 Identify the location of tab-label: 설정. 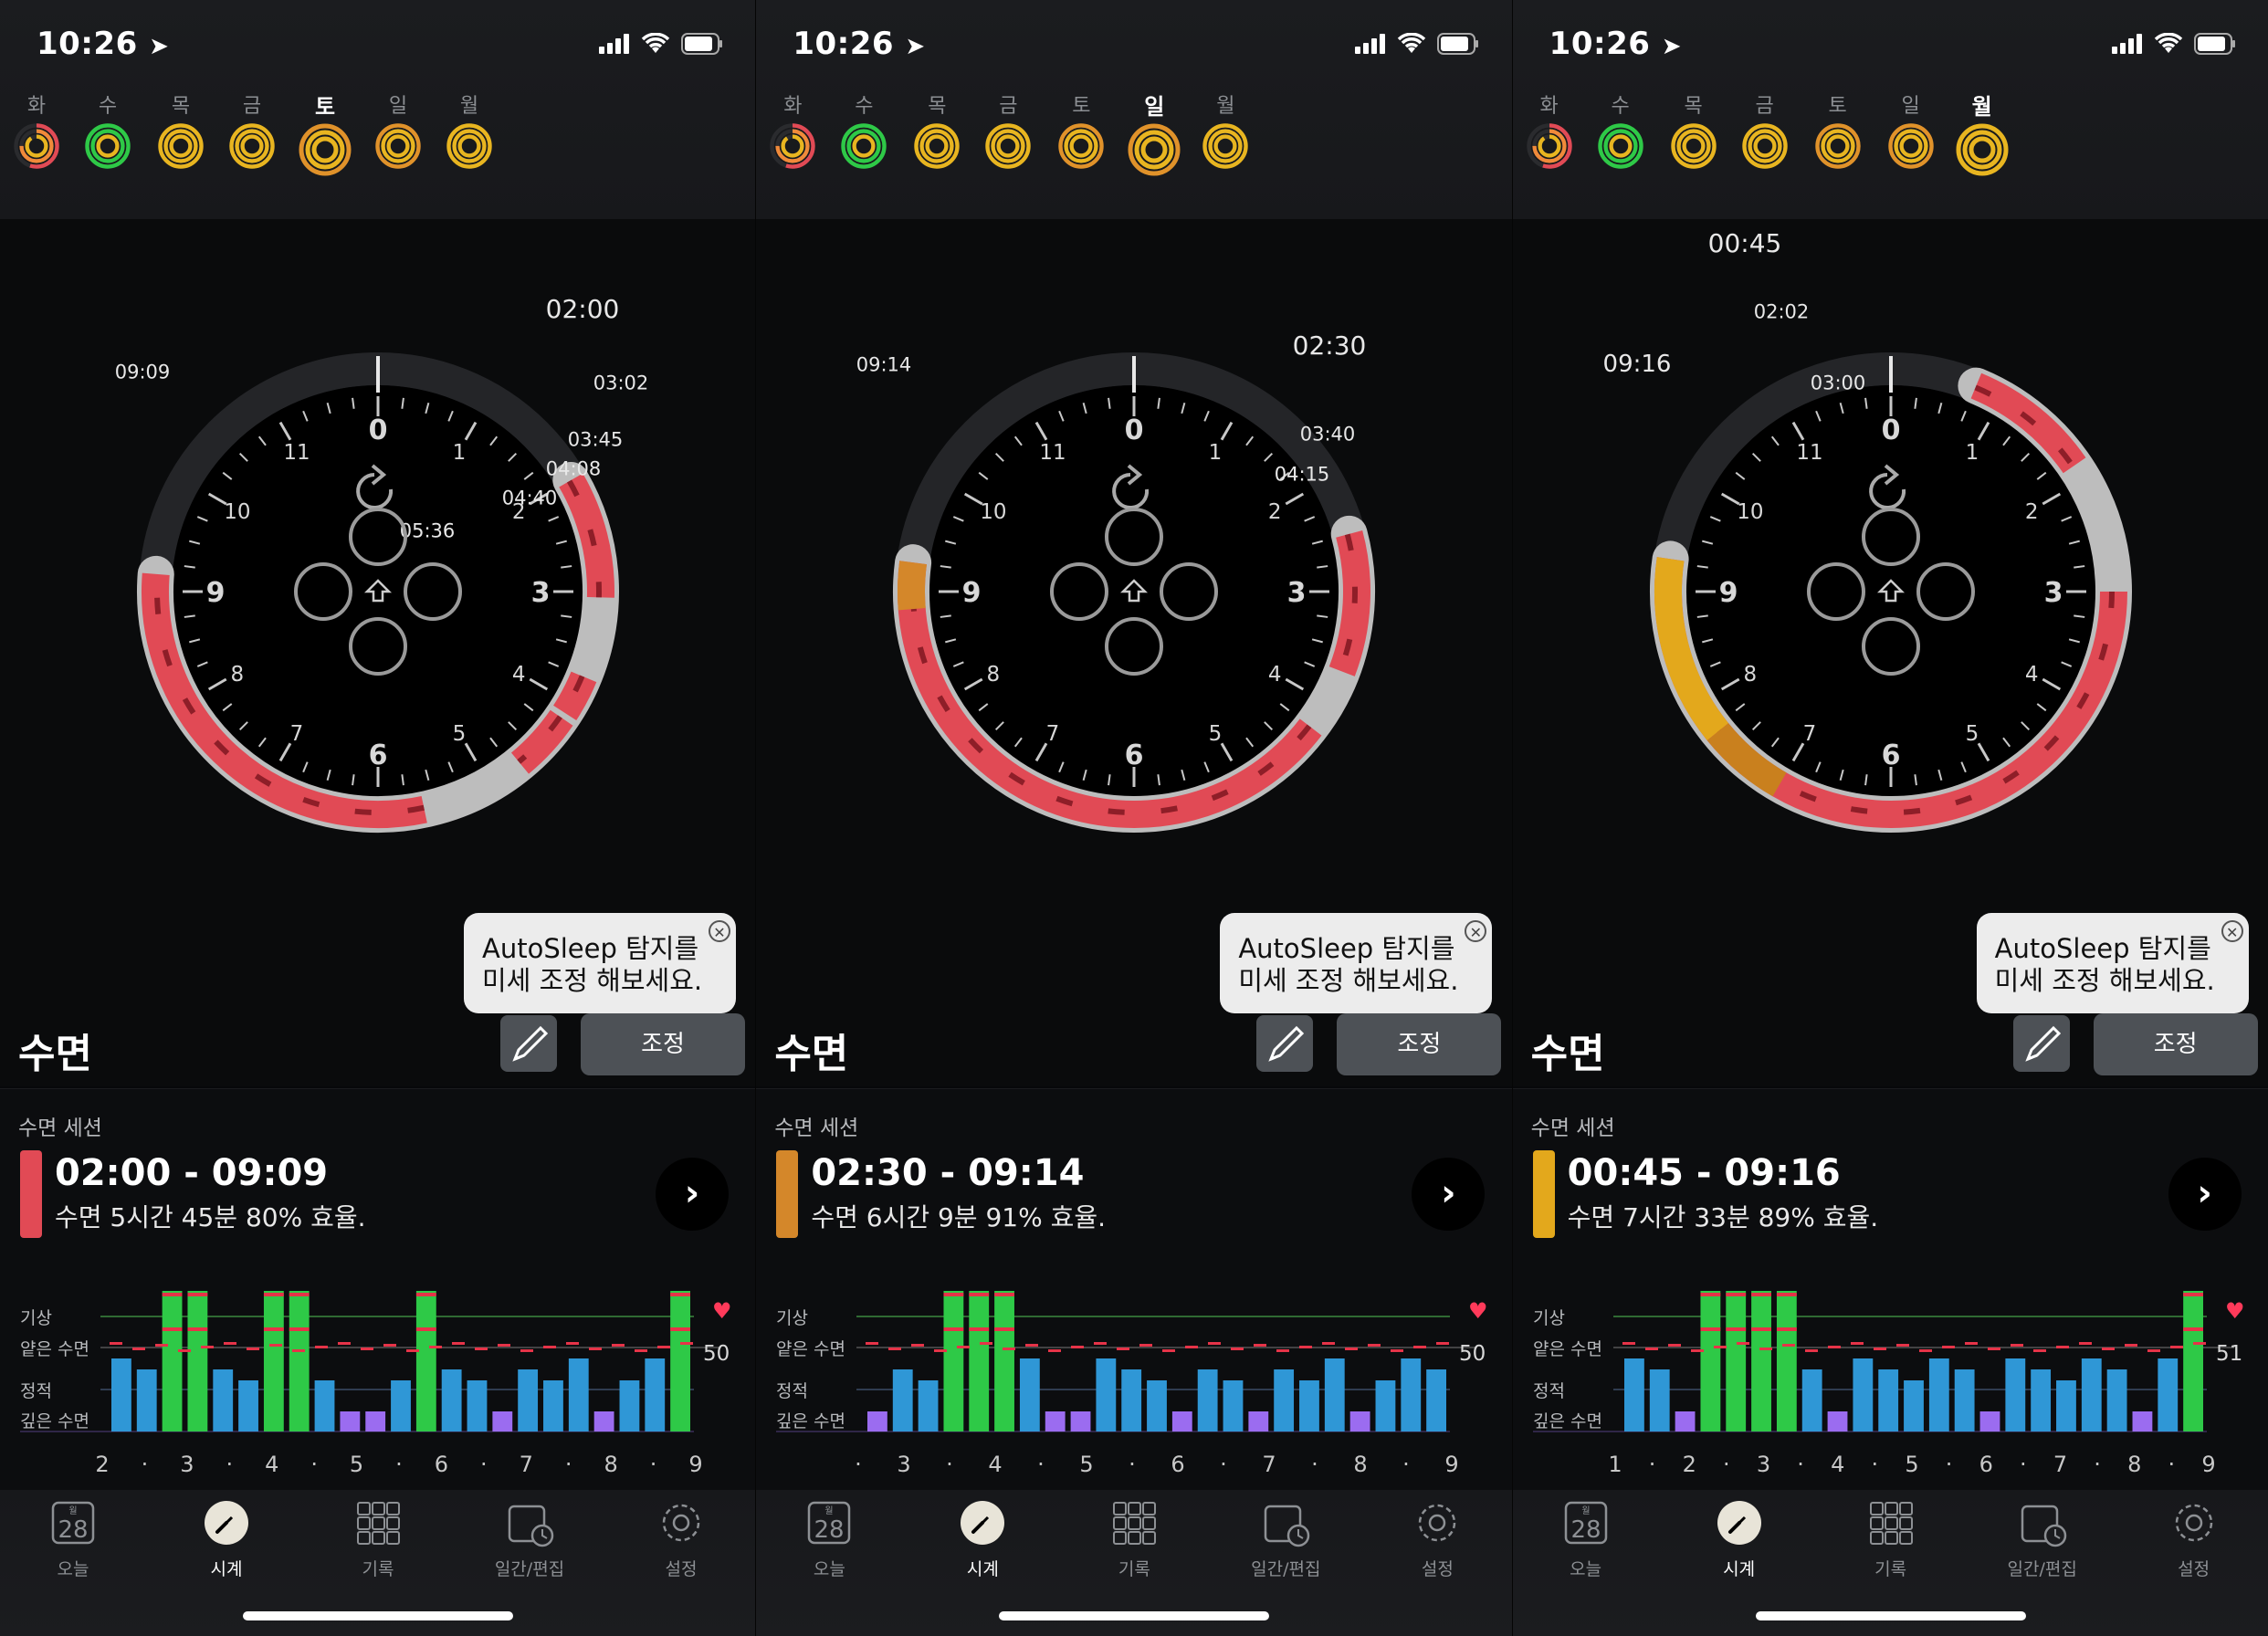
(1438, 1569).